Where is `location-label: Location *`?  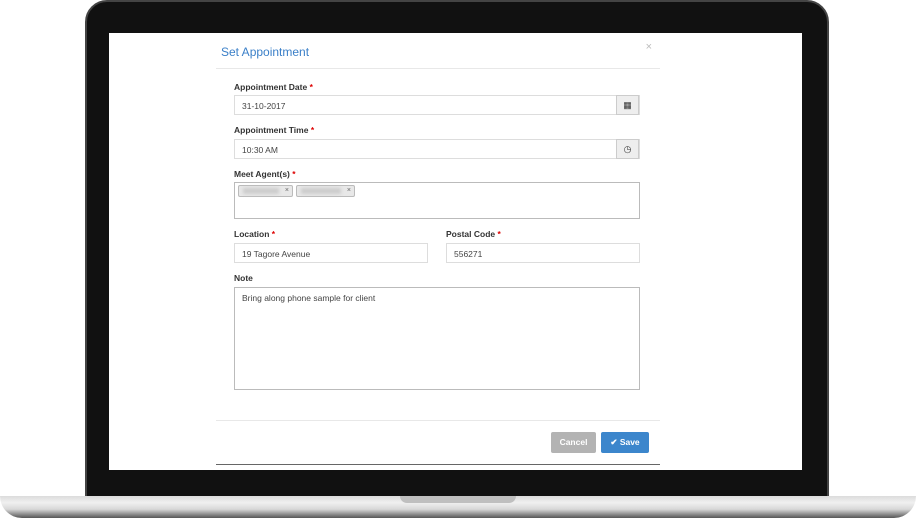
location-label: Location * is located at coordinates (255, 234).